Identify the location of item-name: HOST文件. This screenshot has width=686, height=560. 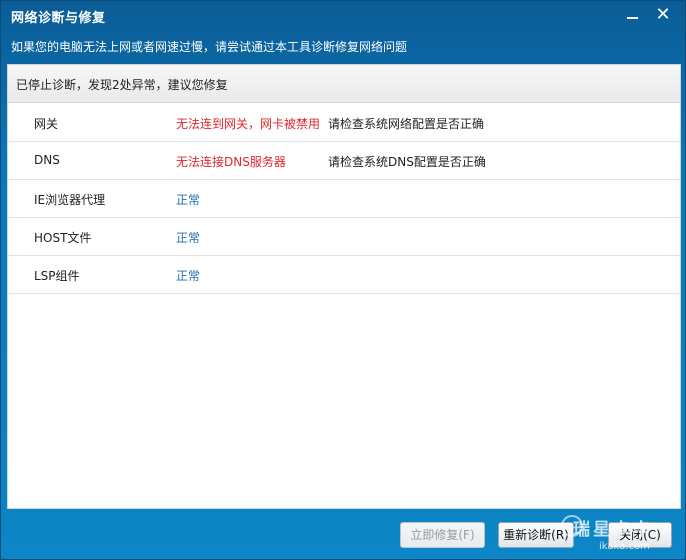
(63, 238).